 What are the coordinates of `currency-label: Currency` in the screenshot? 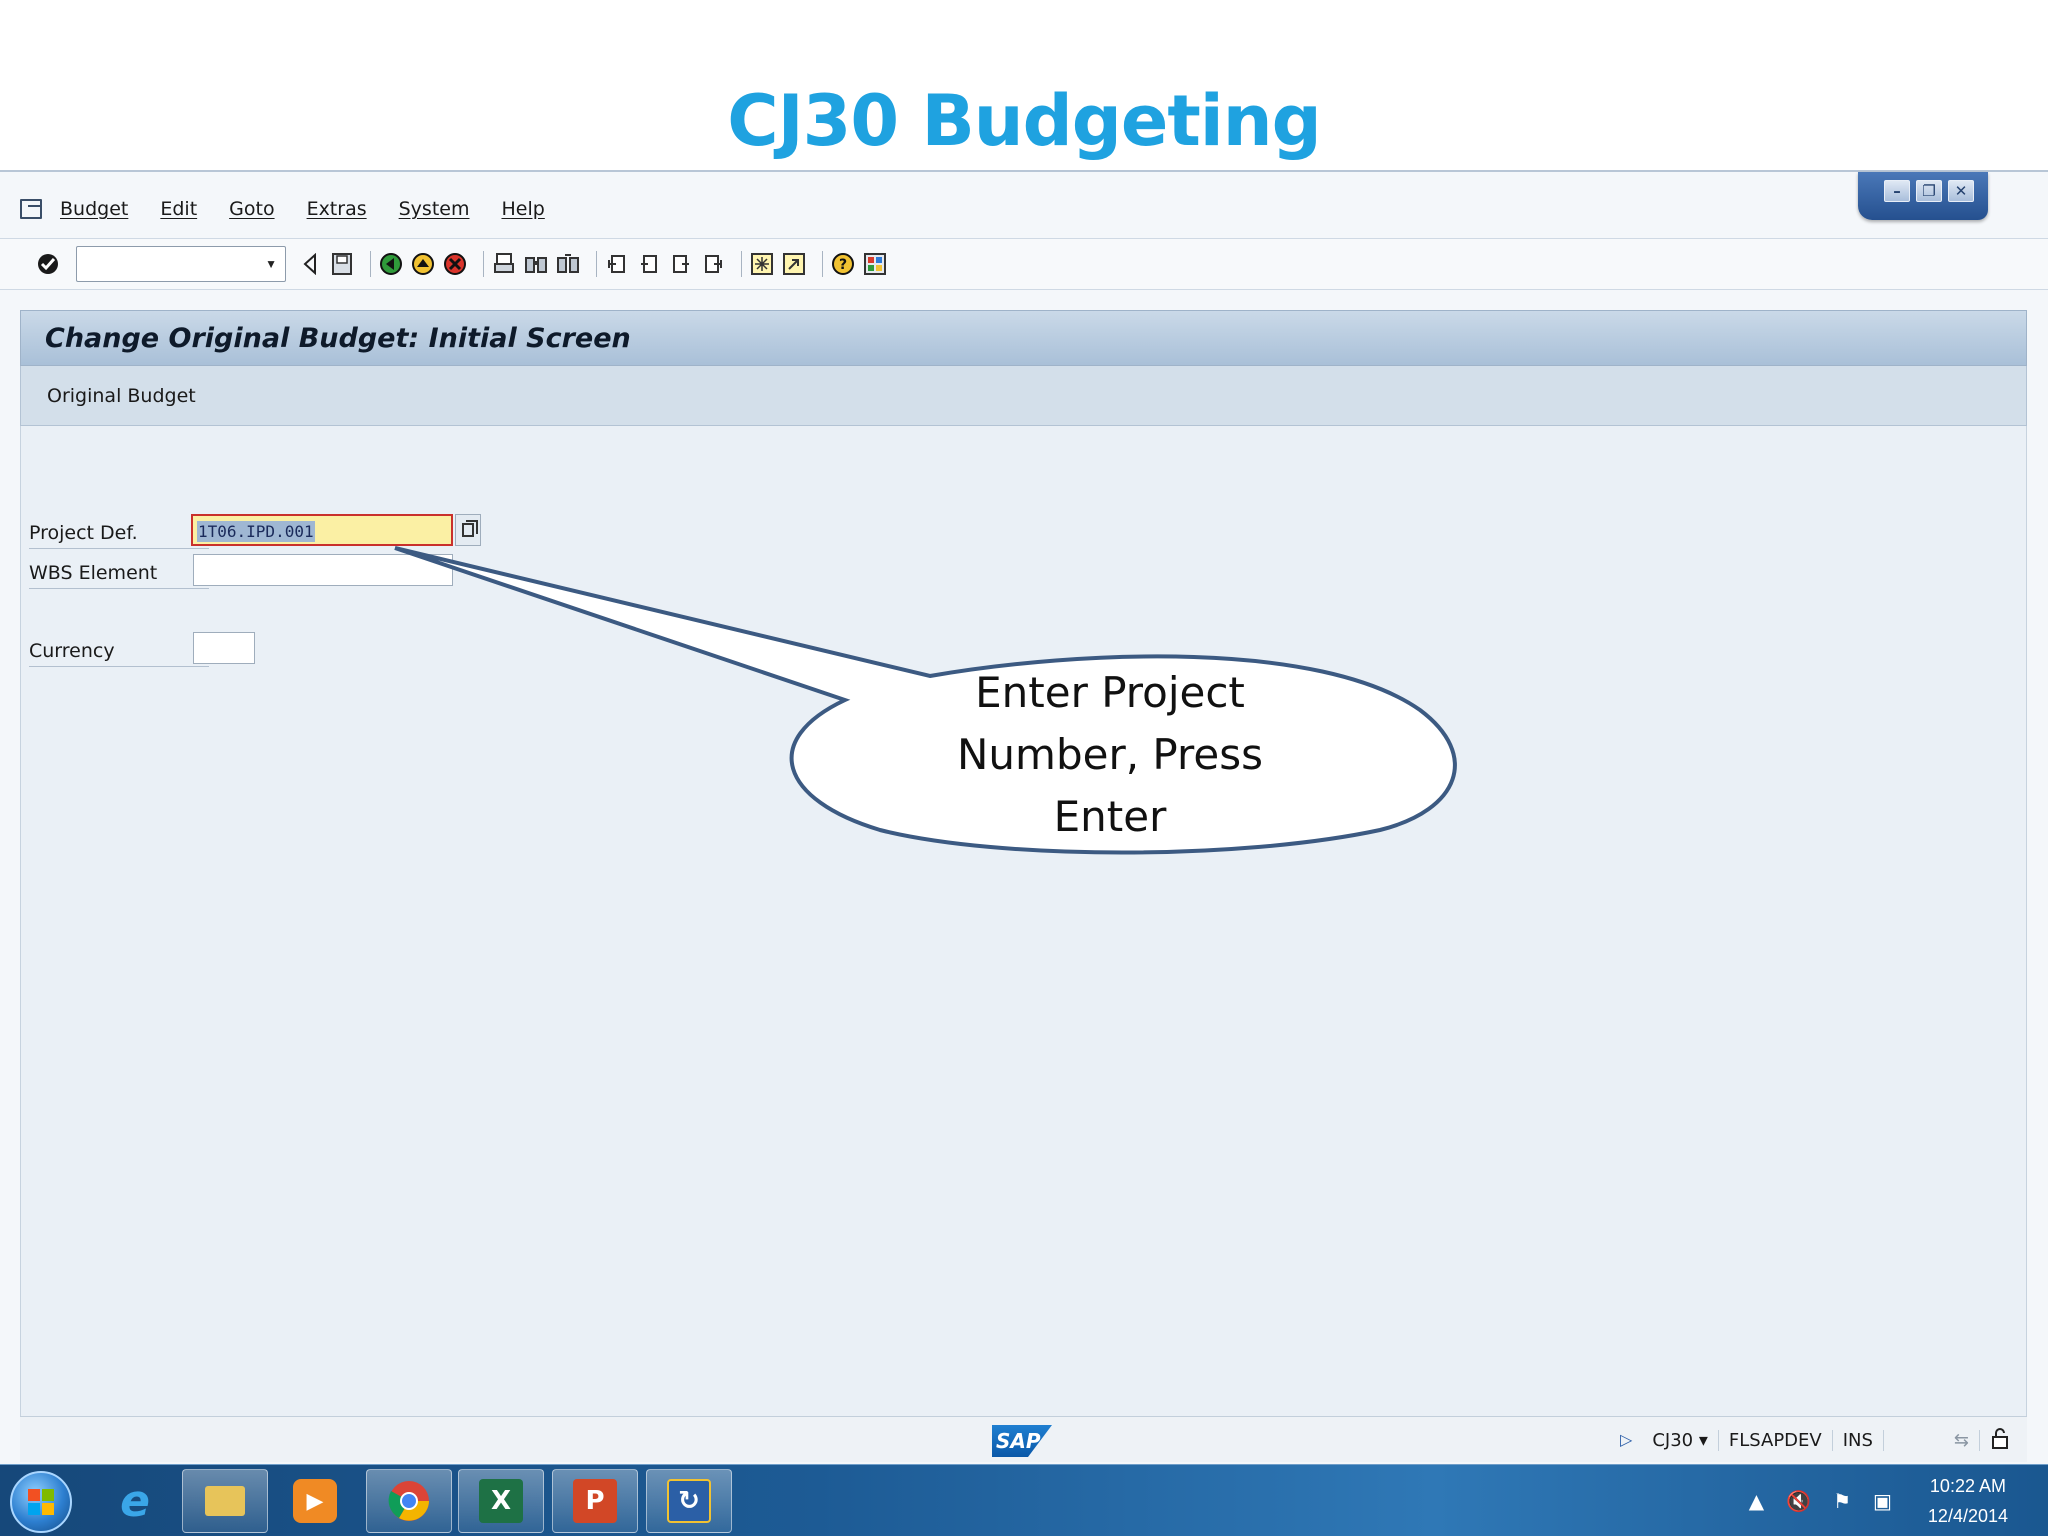 It's located at (119, 653).